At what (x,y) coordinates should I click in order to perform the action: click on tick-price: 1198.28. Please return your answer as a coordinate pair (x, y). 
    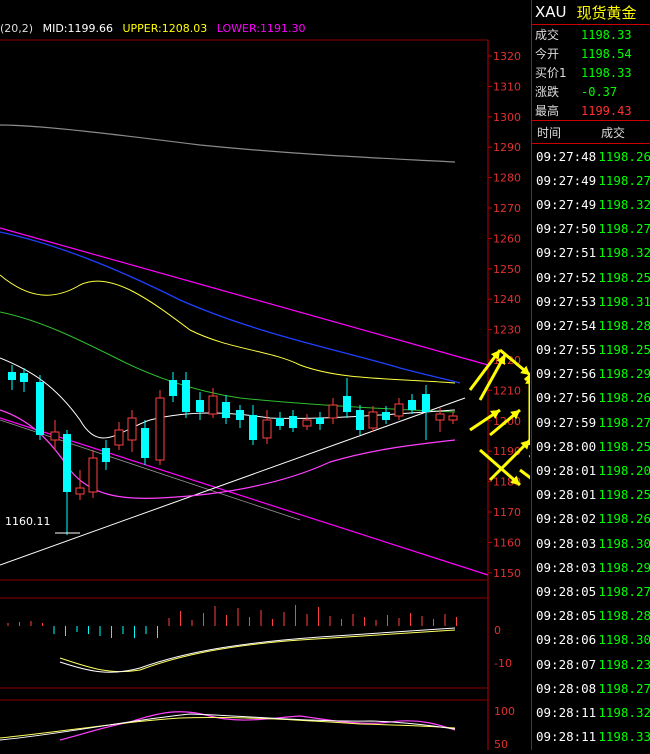
    Looking at the image, I should click on (624, 325).